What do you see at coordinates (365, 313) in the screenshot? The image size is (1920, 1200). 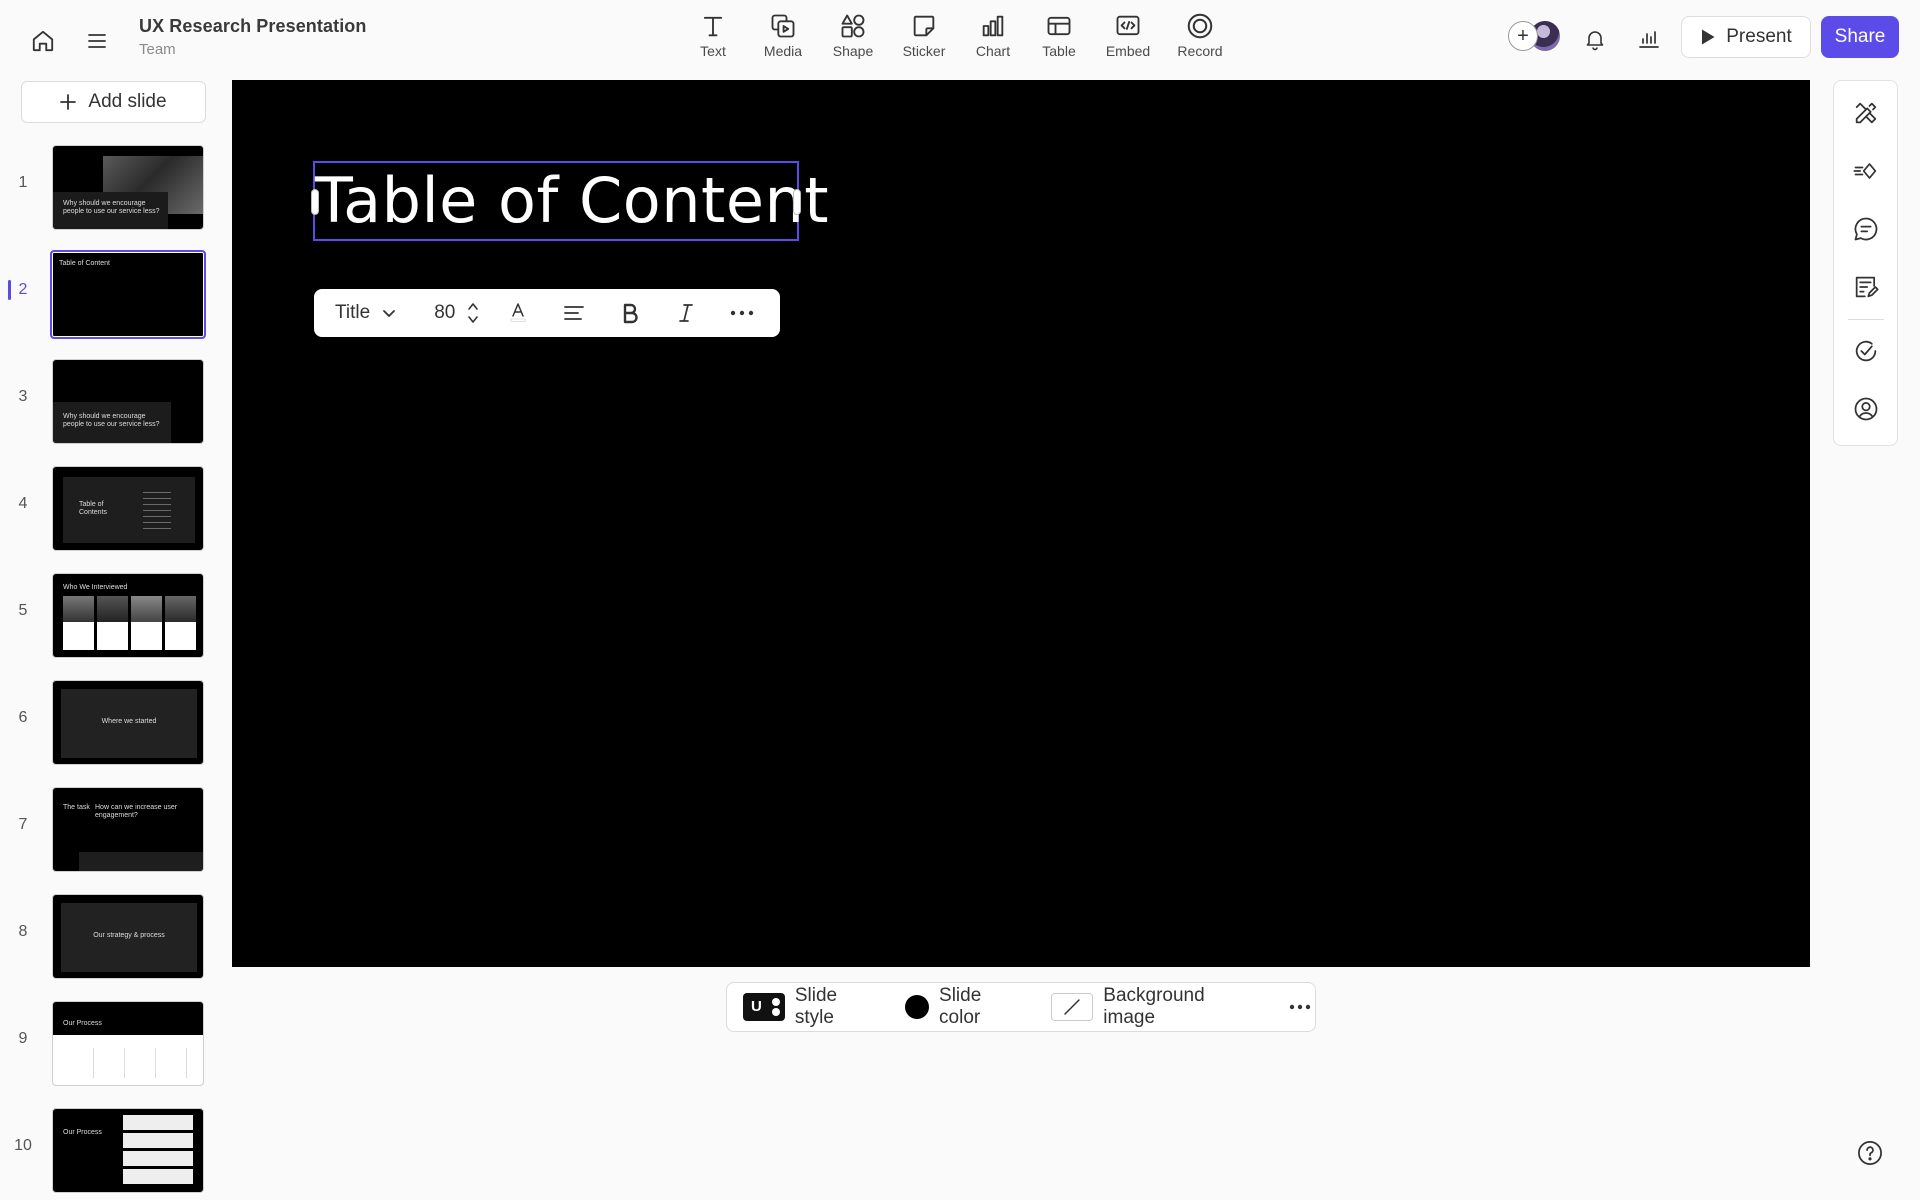 I see `text-style-dropdown: Title` at bounding box center [365, 313].